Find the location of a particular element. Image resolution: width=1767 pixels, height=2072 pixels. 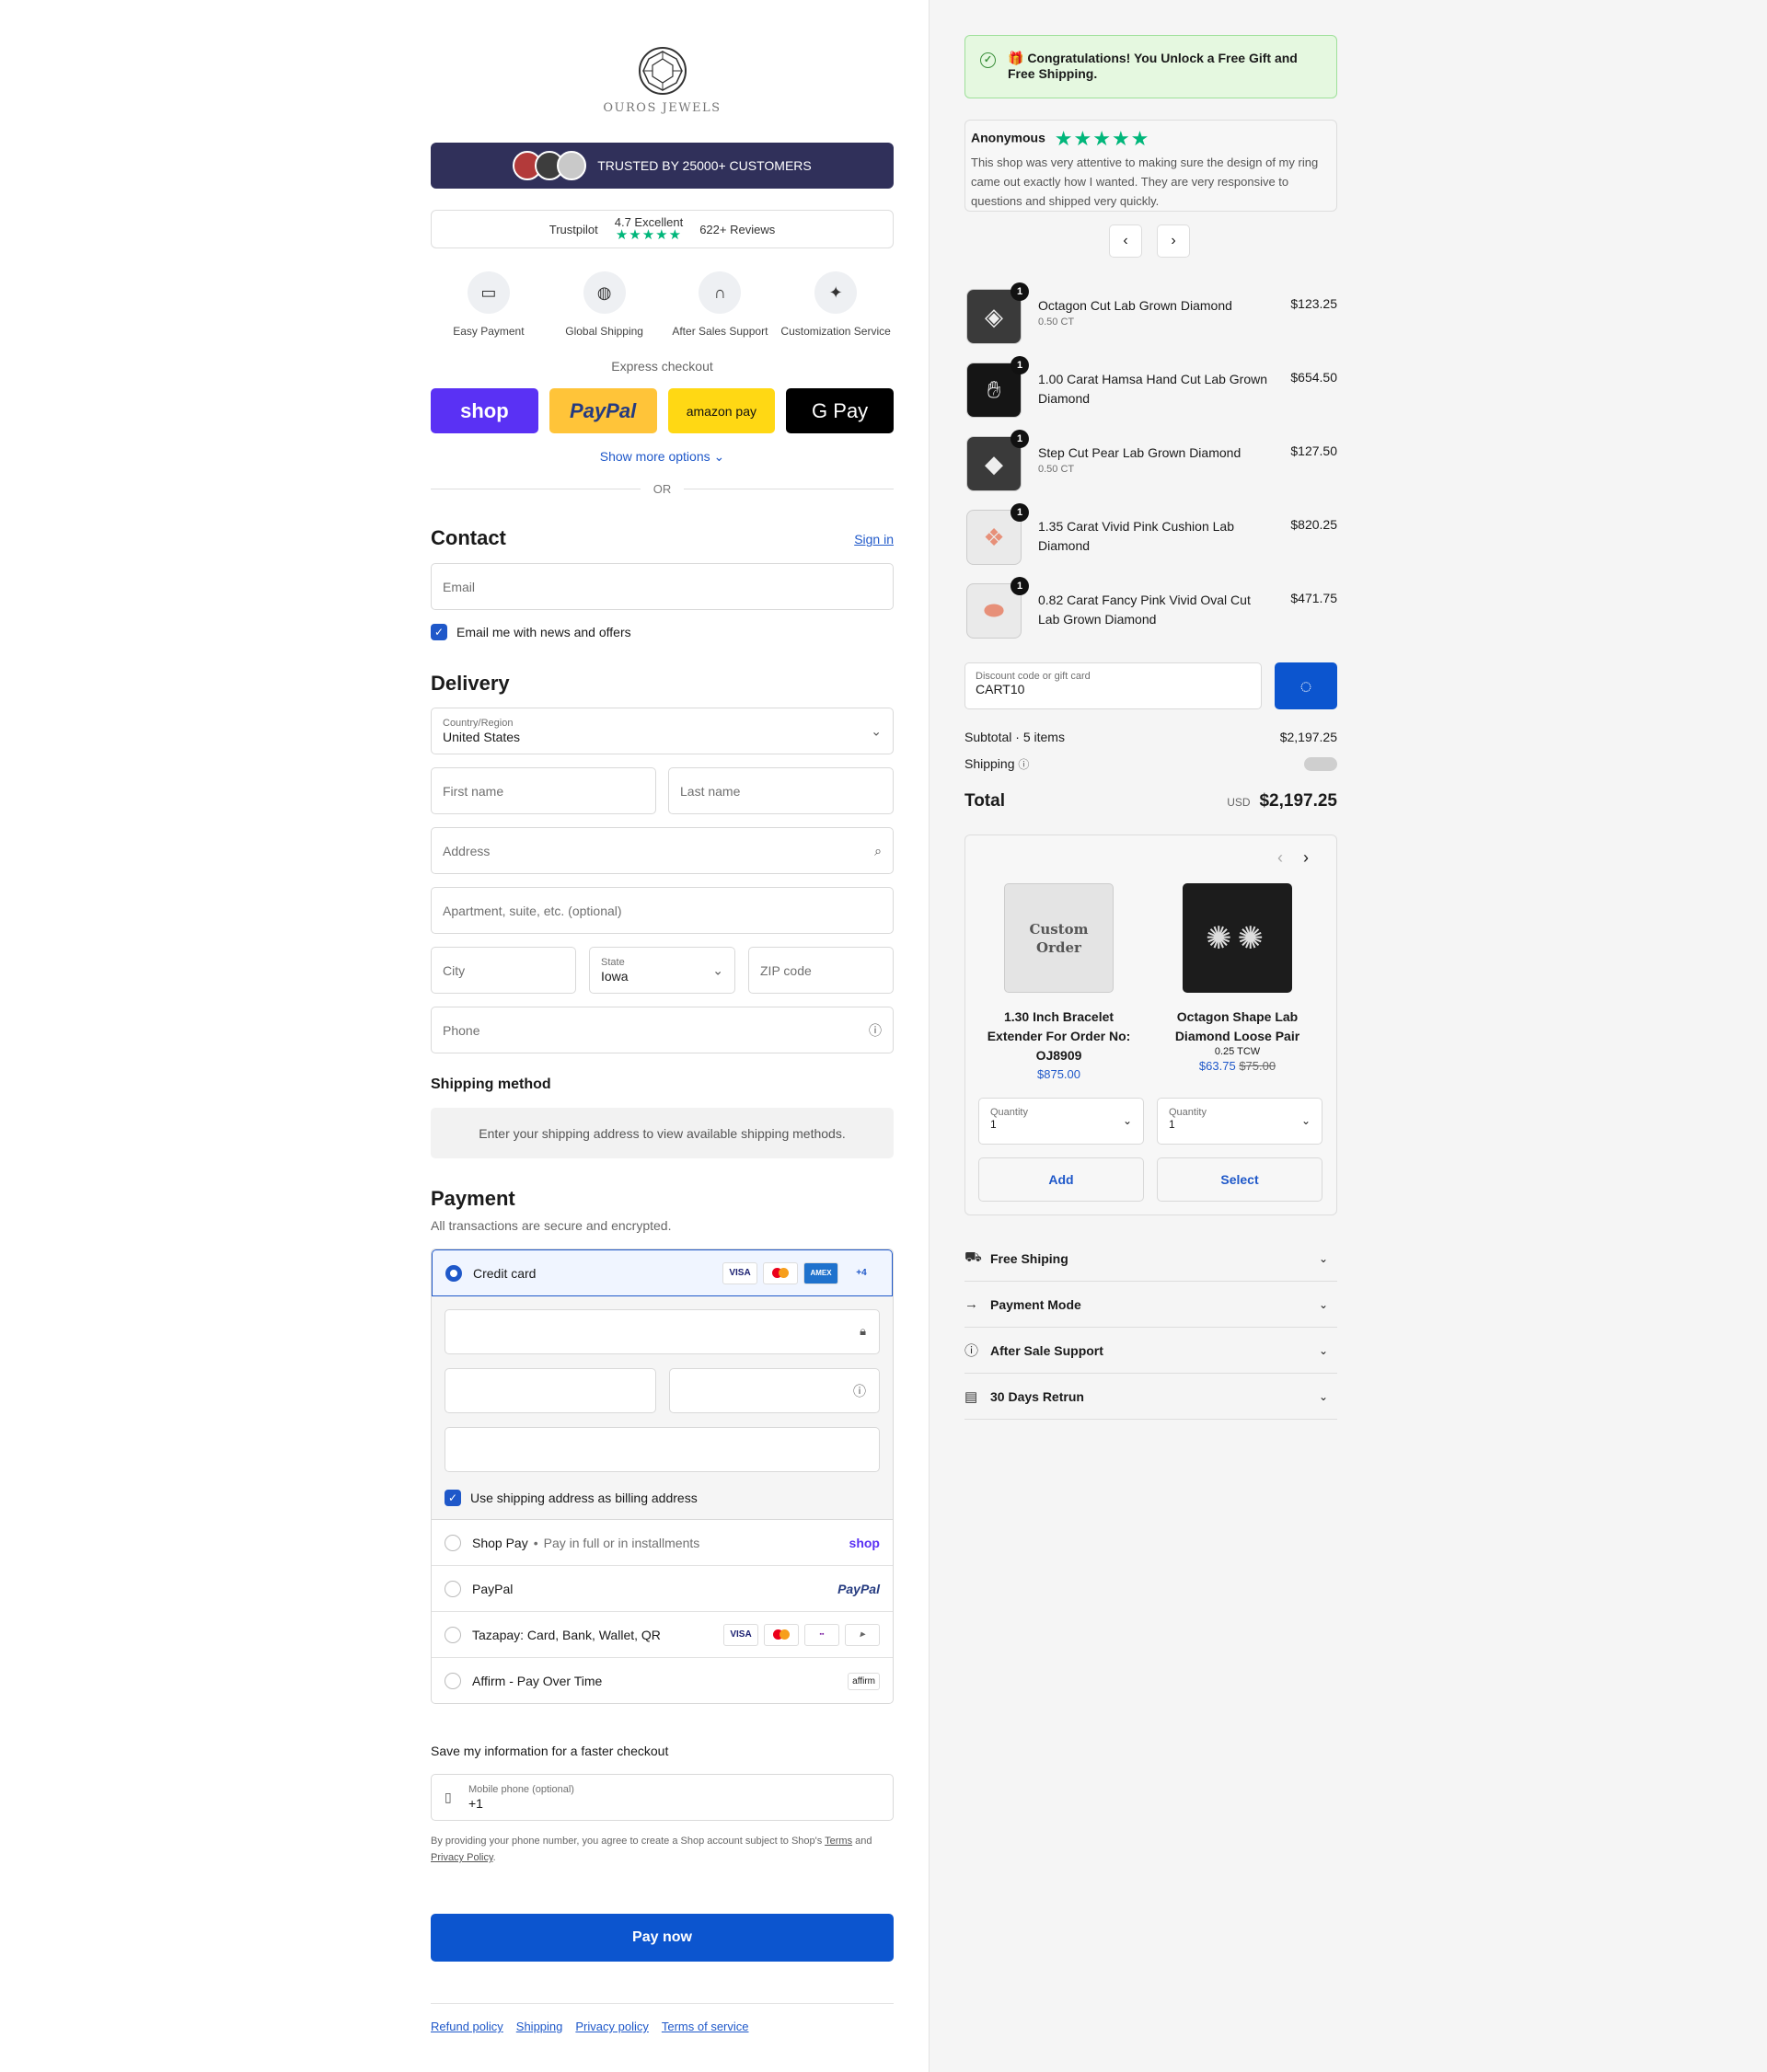

payment-option-paypal: PayPal PayPal is located at coordinates (662, 1589).